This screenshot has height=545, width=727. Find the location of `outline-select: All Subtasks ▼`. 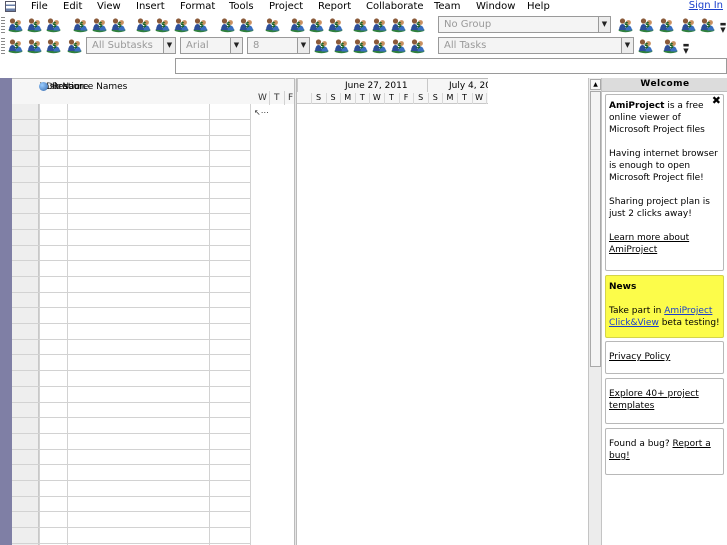

outline-select: All Subtasks ▼ is located at coordinates (131, 45).